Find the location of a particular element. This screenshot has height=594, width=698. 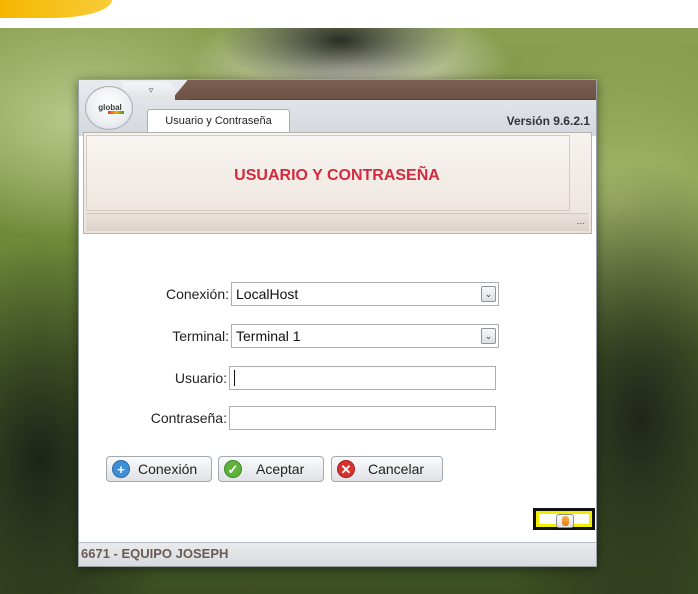

terminal-select: Terminal 1 ⌄ is located at coordinates (365, 336).